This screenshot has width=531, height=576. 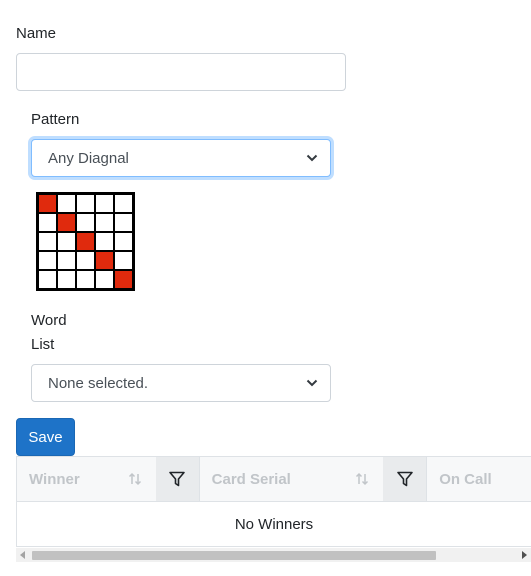 I want to click on pattern-preview-grid, so click(x=85, y=241).